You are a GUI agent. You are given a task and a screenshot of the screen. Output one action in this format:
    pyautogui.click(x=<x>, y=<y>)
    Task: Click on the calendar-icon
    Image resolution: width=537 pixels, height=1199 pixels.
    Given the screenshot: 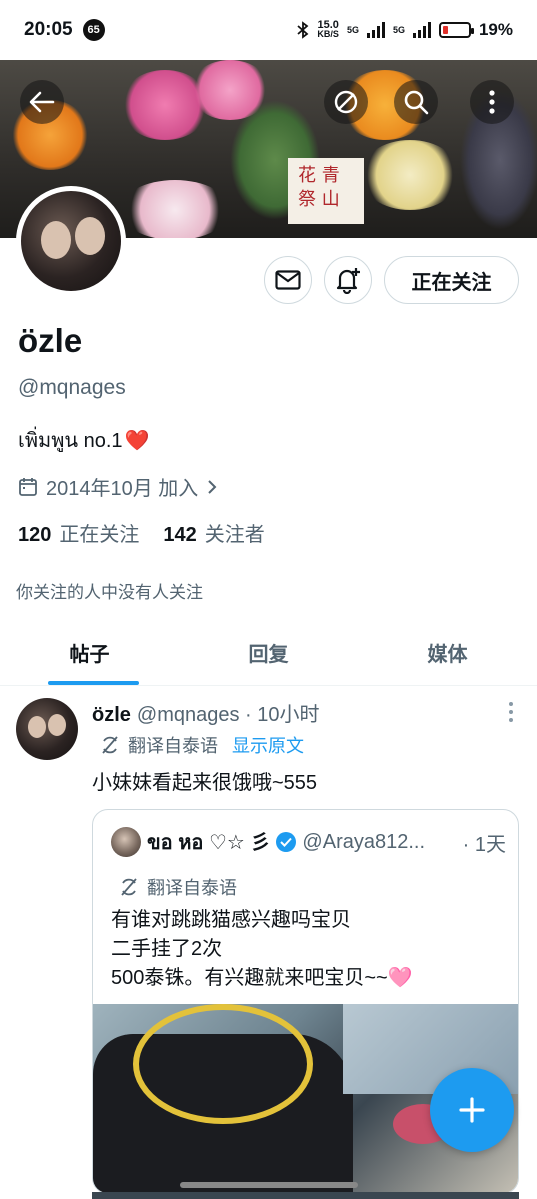 What is the action you would take?
    pyautogui.click(x=28, y=486)
    